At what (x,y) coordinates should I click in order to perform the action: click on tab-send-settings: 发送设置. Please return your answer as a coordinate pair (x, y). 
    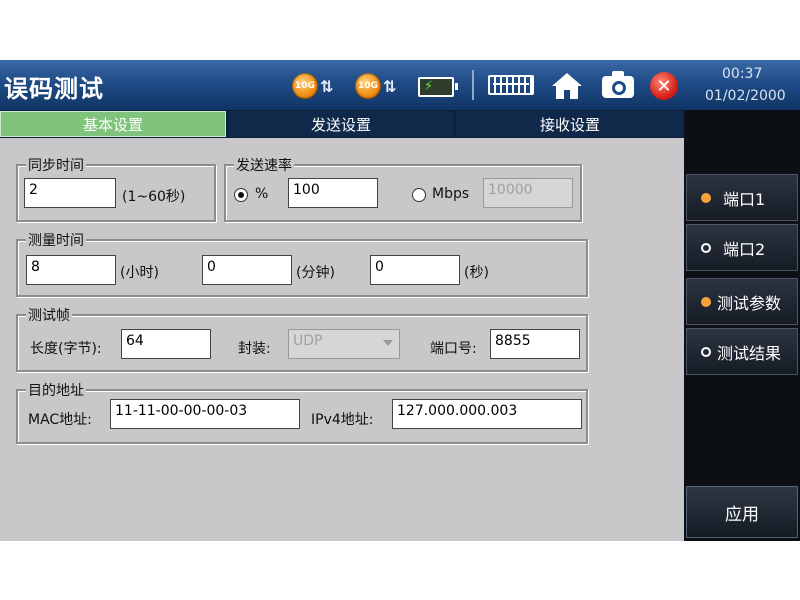
    Looking at the image, I should click on (341, 124).